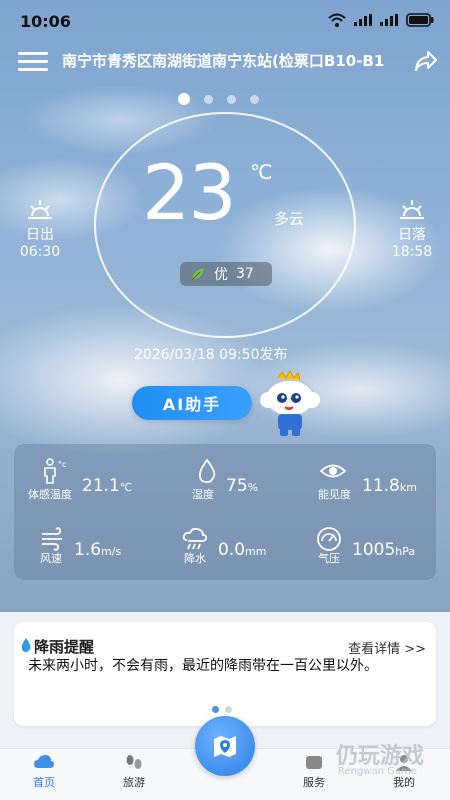  What do you see at coordinates (40, 252) in the screenshot?
I see `sunrise-time: 06:30` at bounding box center [40, 252].